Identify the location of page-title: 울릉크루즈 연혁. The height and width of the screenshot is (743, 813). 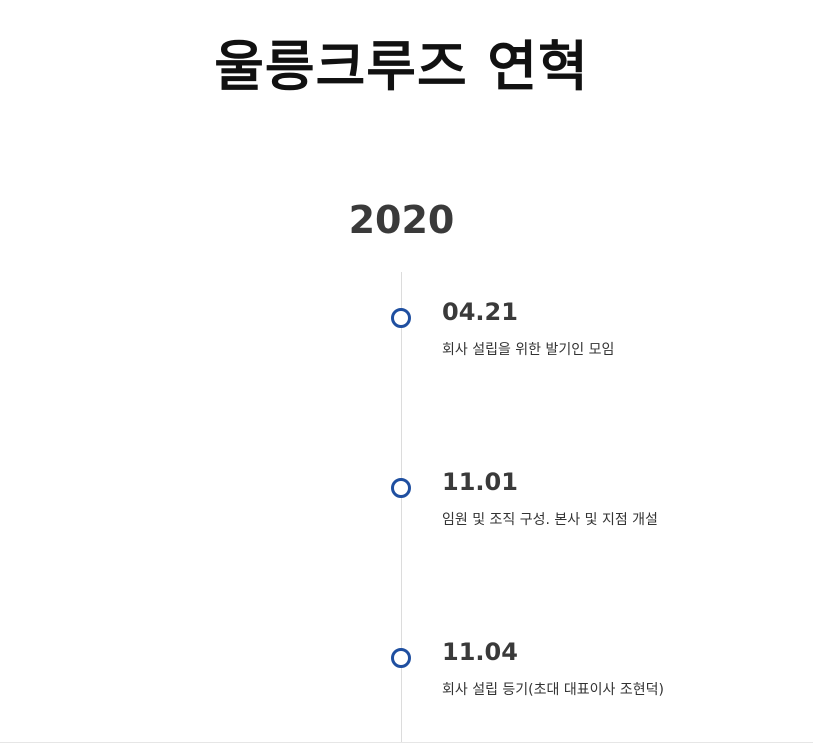
(401, 66).